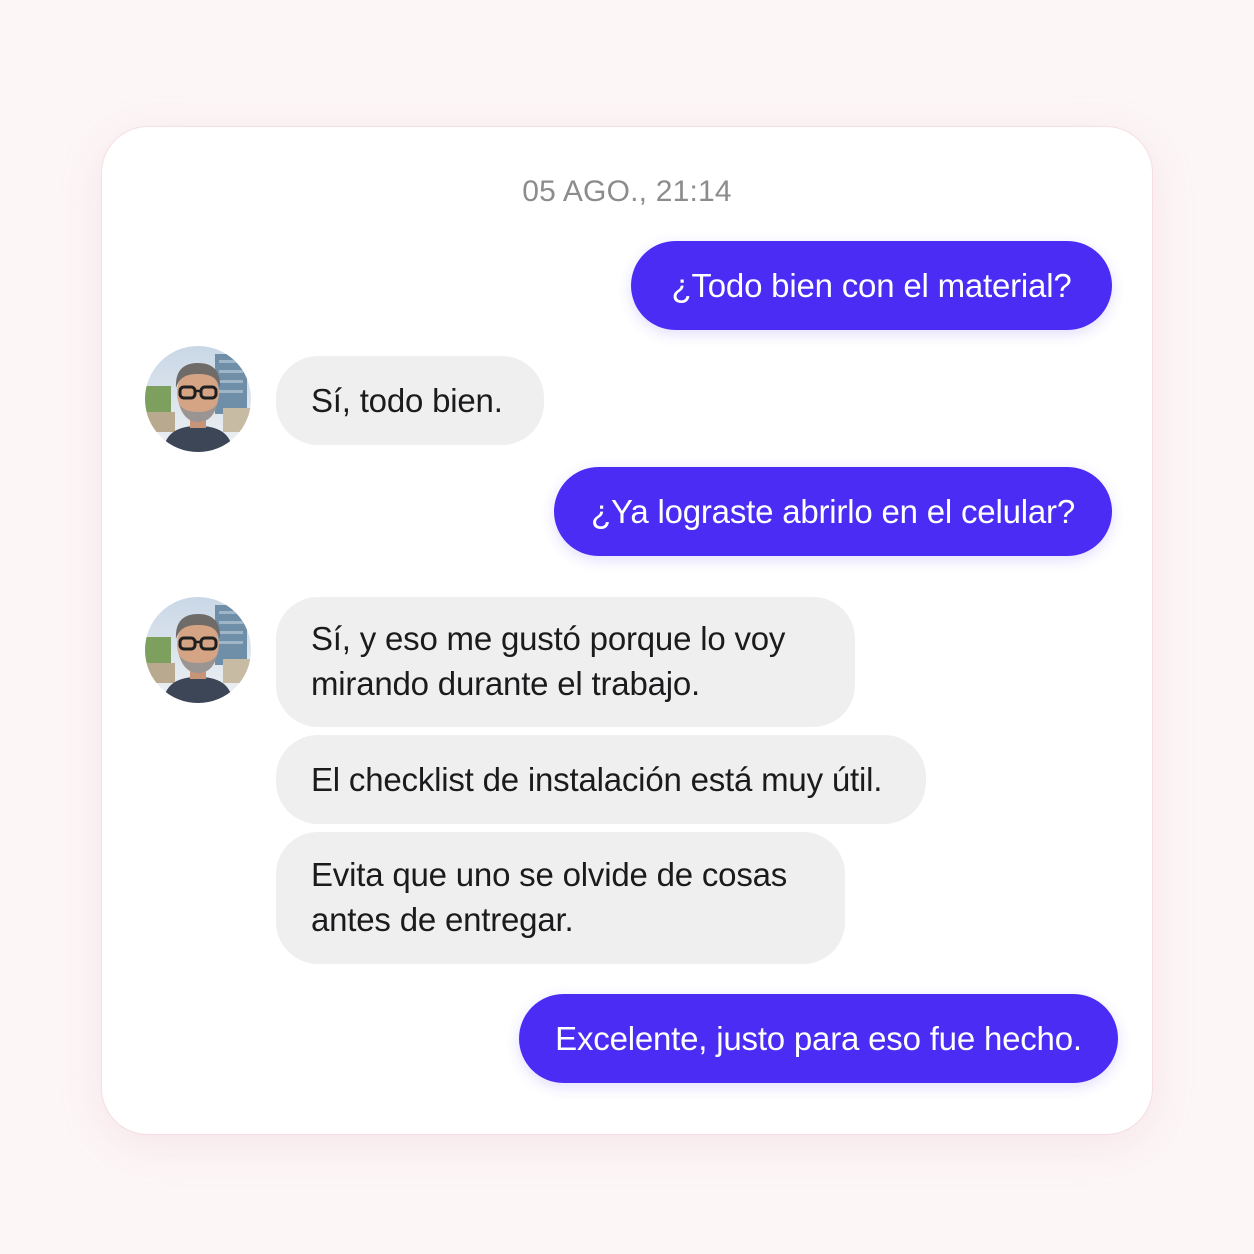  I want to click on message-text: ¿Todo bien con el material?, so click(871, 285).